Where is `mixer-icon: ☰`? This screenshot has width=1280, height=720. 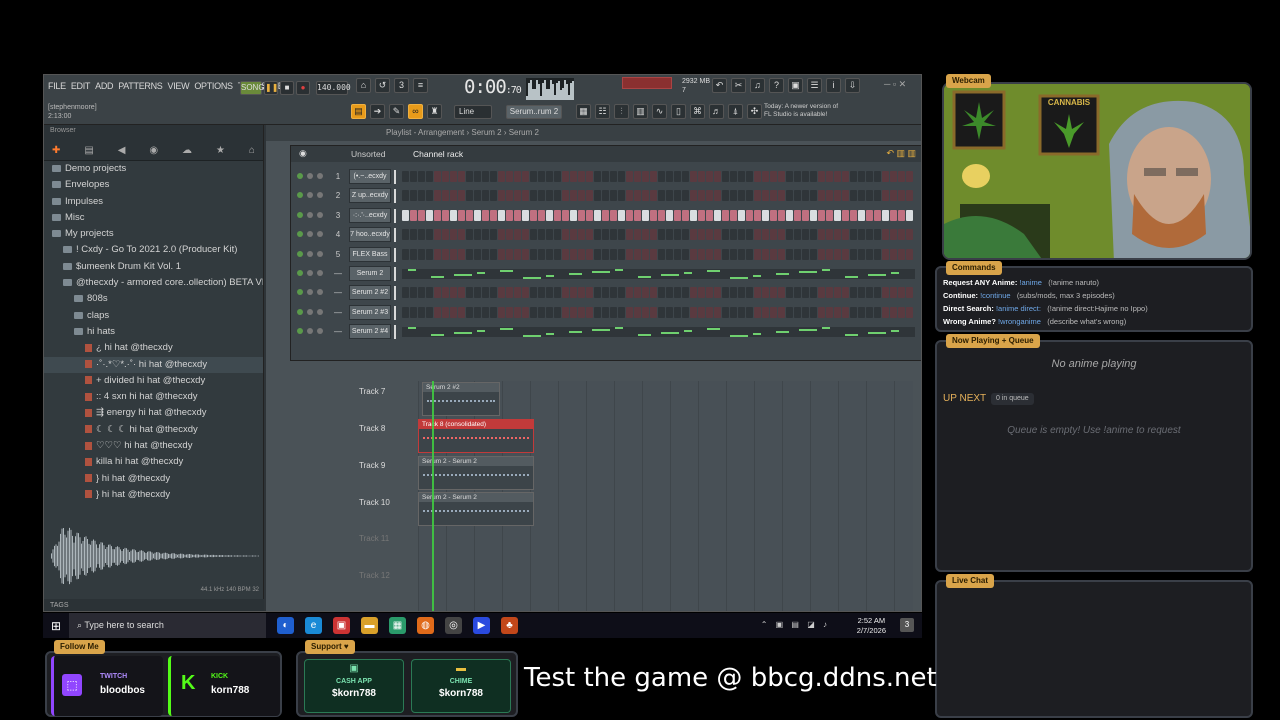
mixer-icon: ☰ is located at coordinates (814, 85).